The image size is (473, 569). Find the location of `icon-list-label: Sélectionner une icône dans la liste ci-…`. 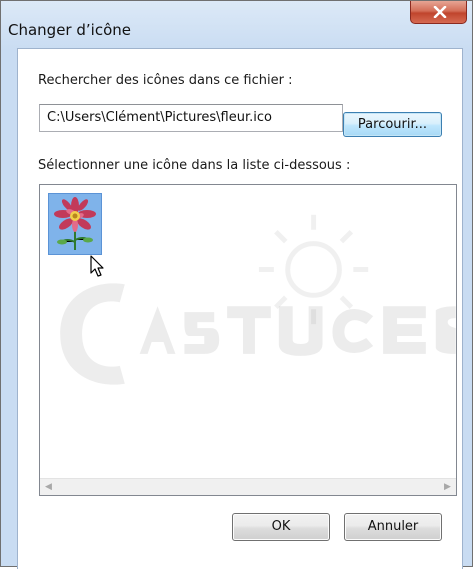

icon-list-label: Sélectionner une icône dans la liste ci-… is located at coordinates (194, 165).